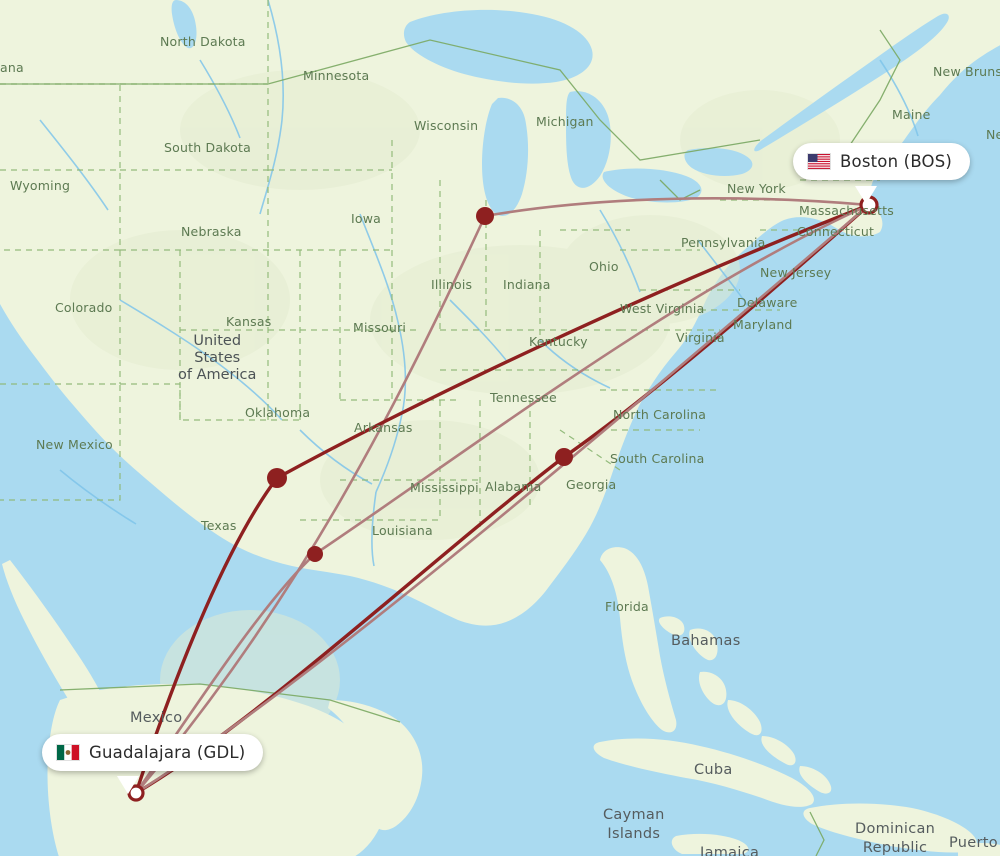 This screenshot has width=1000, height=856. Describe the element at coordinates (819, 161) in the screenshot. I see `us-flag-icon` at that location.